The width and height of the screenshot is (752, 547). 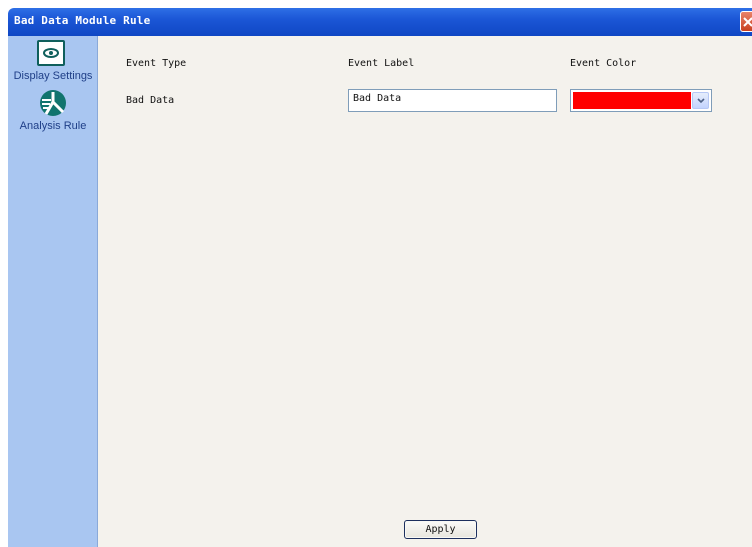 What do you see at coordinates (51, 53) in the screenshot?
I see `display-settings-icon` at bounding box center [51, 53].